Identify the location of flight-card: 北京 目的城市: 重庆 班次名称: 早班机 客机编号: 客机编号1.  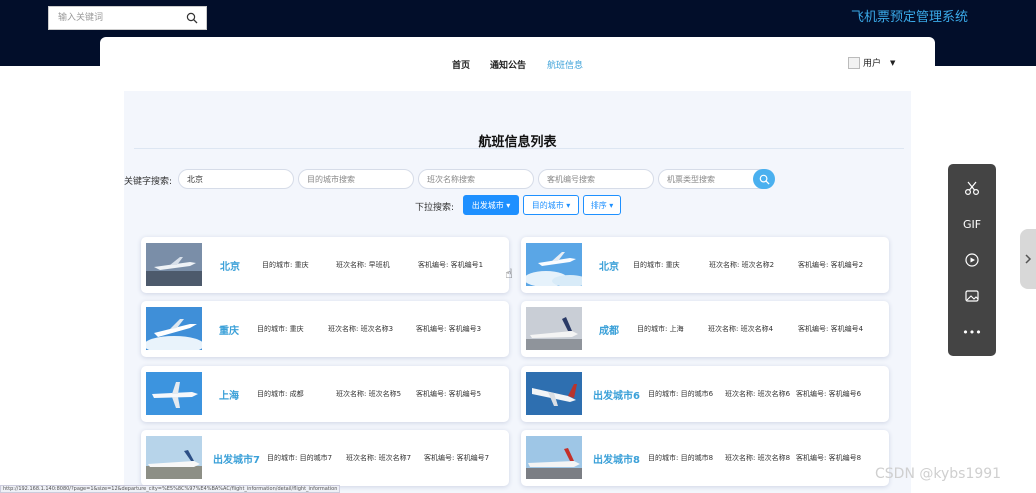
(325, 265).